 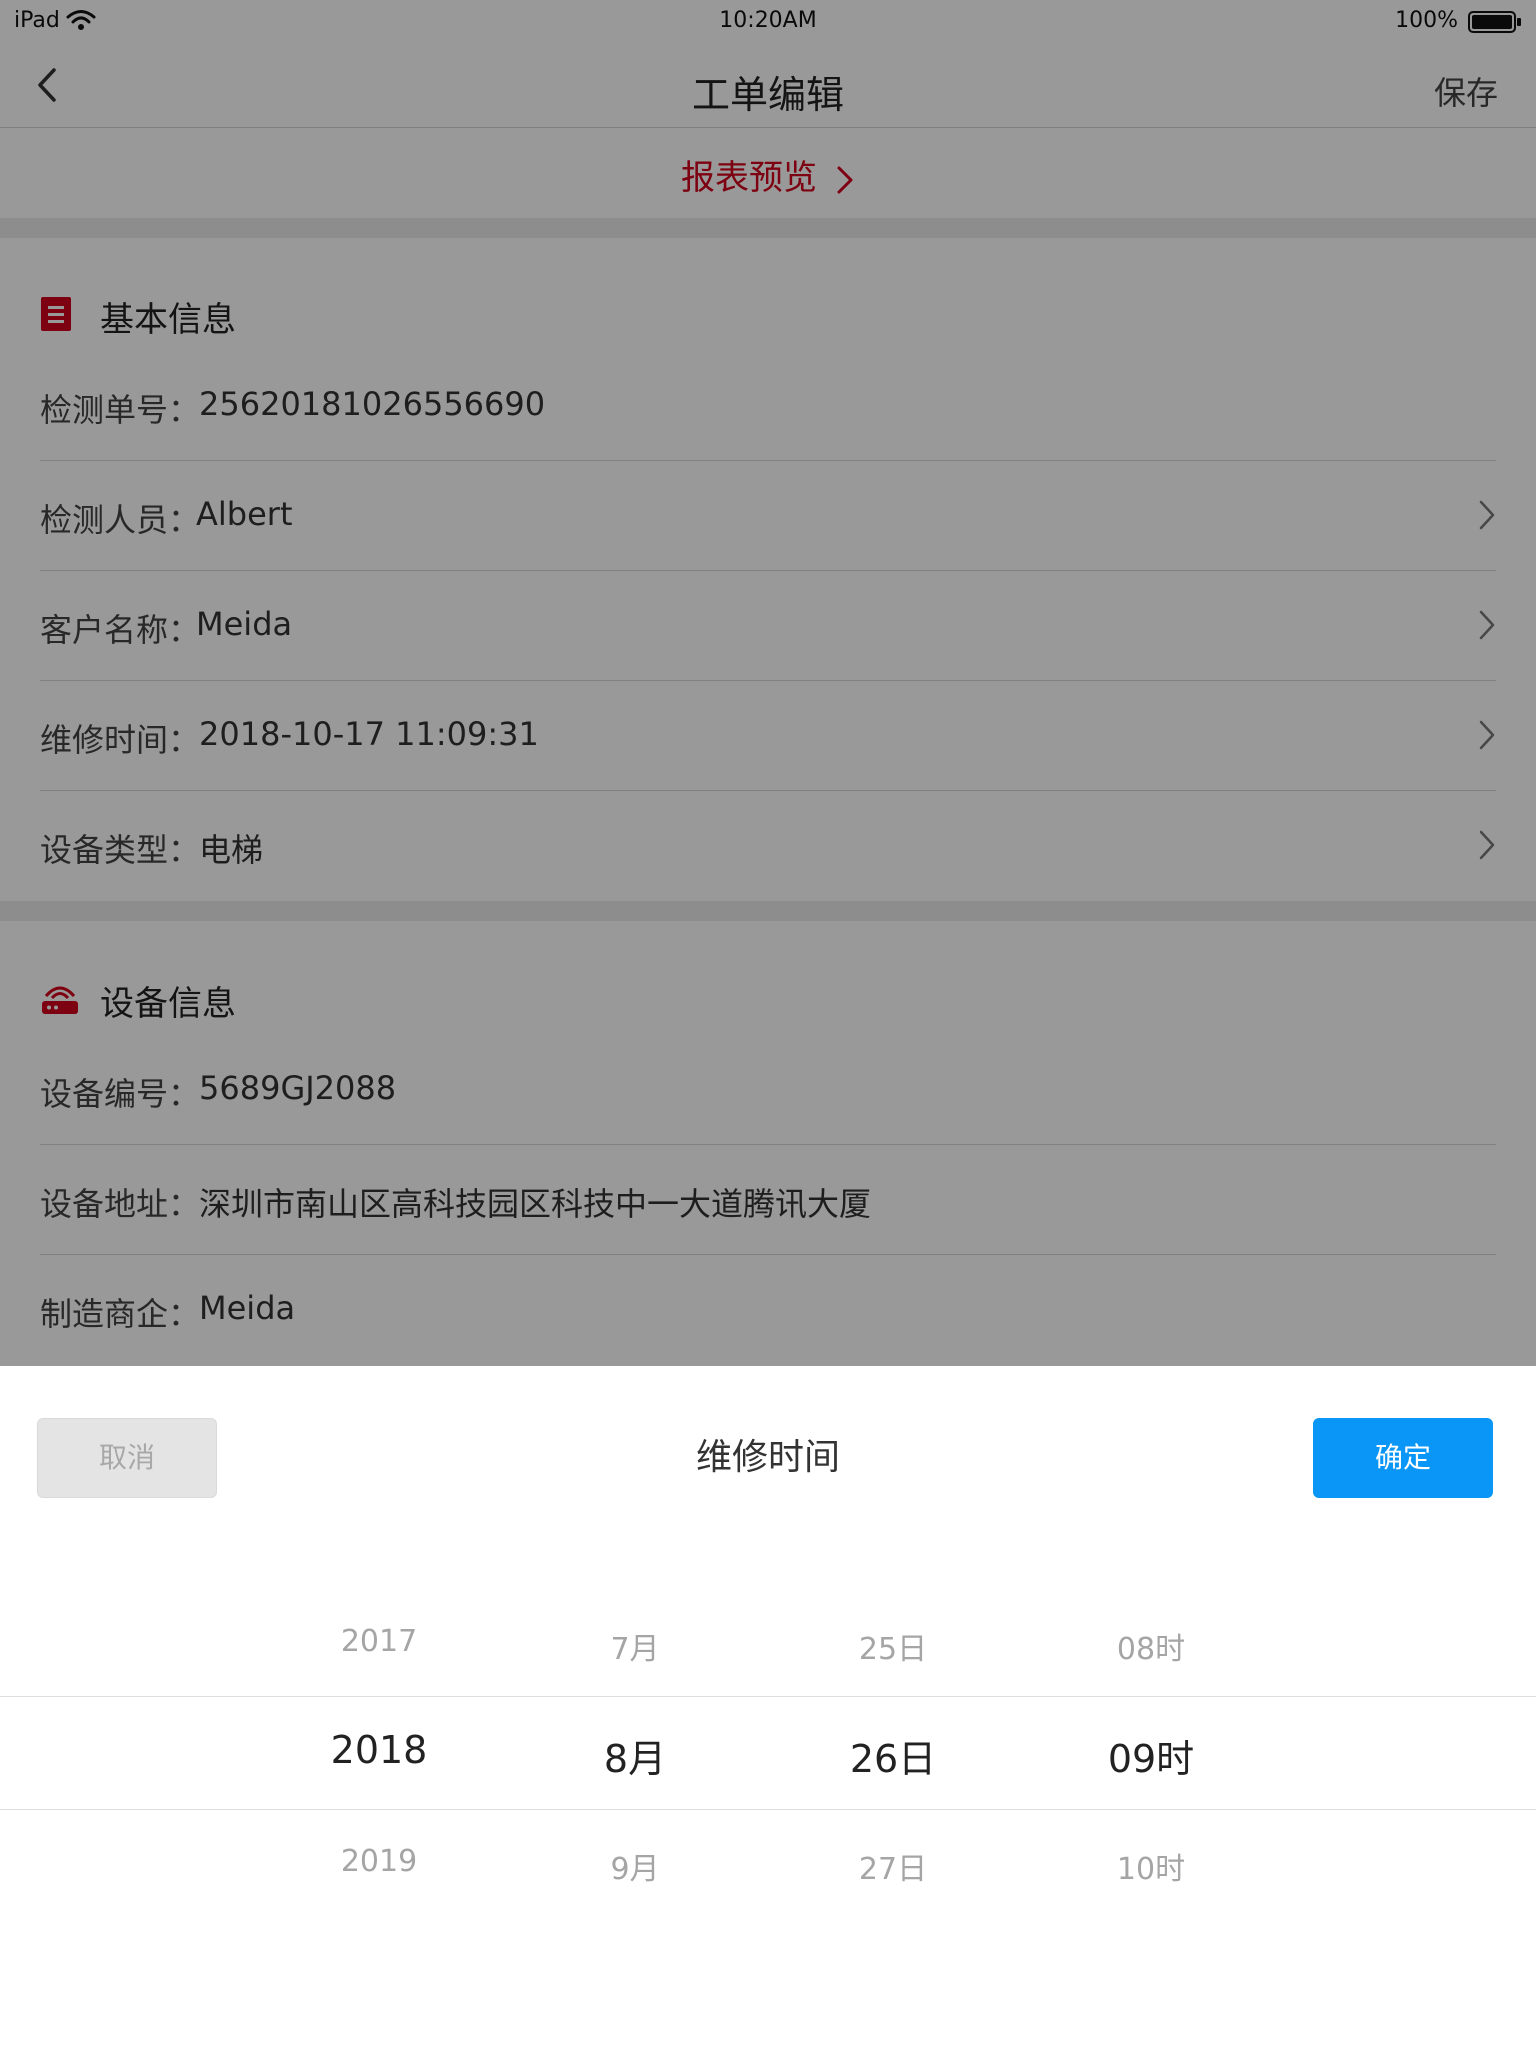 What do you see at coordinates (768, 1809) in the screenshot?
I see `picker-selection-line-bottom` at bounding box center [768, 1809].